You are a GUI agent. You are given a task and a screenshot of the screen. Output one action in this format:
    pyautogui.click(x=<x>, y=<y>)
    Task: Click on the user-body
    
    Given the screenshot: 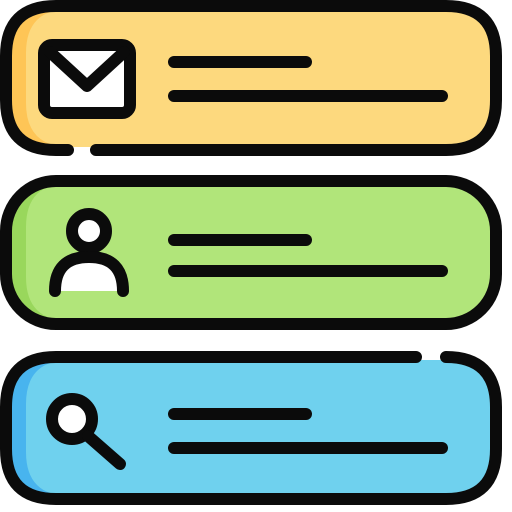 What is the action you would take?
    pyautogui.click(x=89, y=274)
    